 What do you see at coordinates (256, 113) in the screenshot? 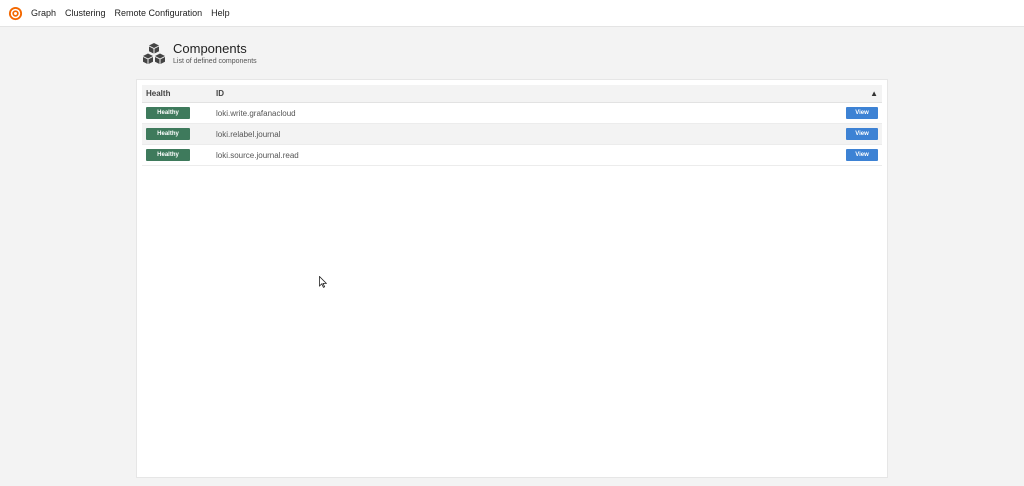
I see `component-id: loki.write.grafanacloud` at bounding box center [256, 113].